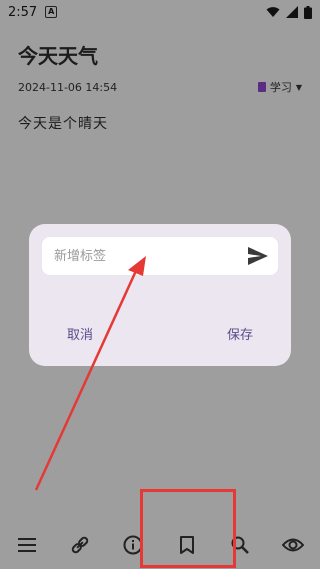 This screenshot has height=569, width=320. I want to click on bookmark-icon, so click(187, 545).